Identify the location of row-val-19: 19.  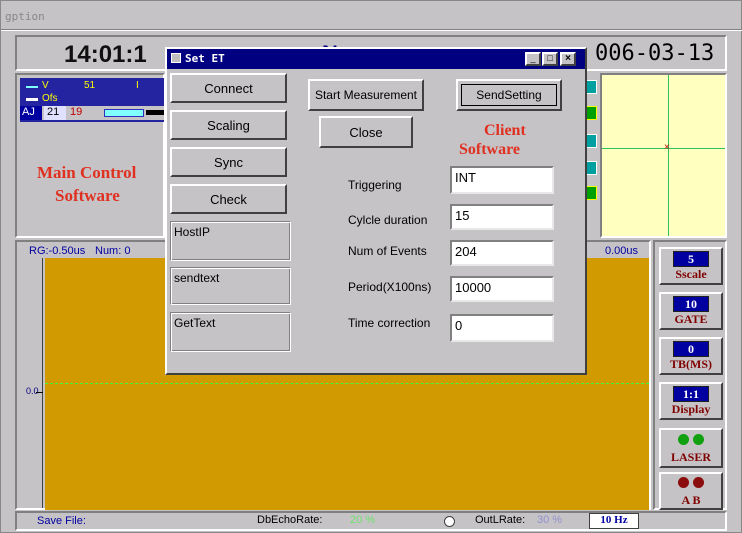
(76, 112).